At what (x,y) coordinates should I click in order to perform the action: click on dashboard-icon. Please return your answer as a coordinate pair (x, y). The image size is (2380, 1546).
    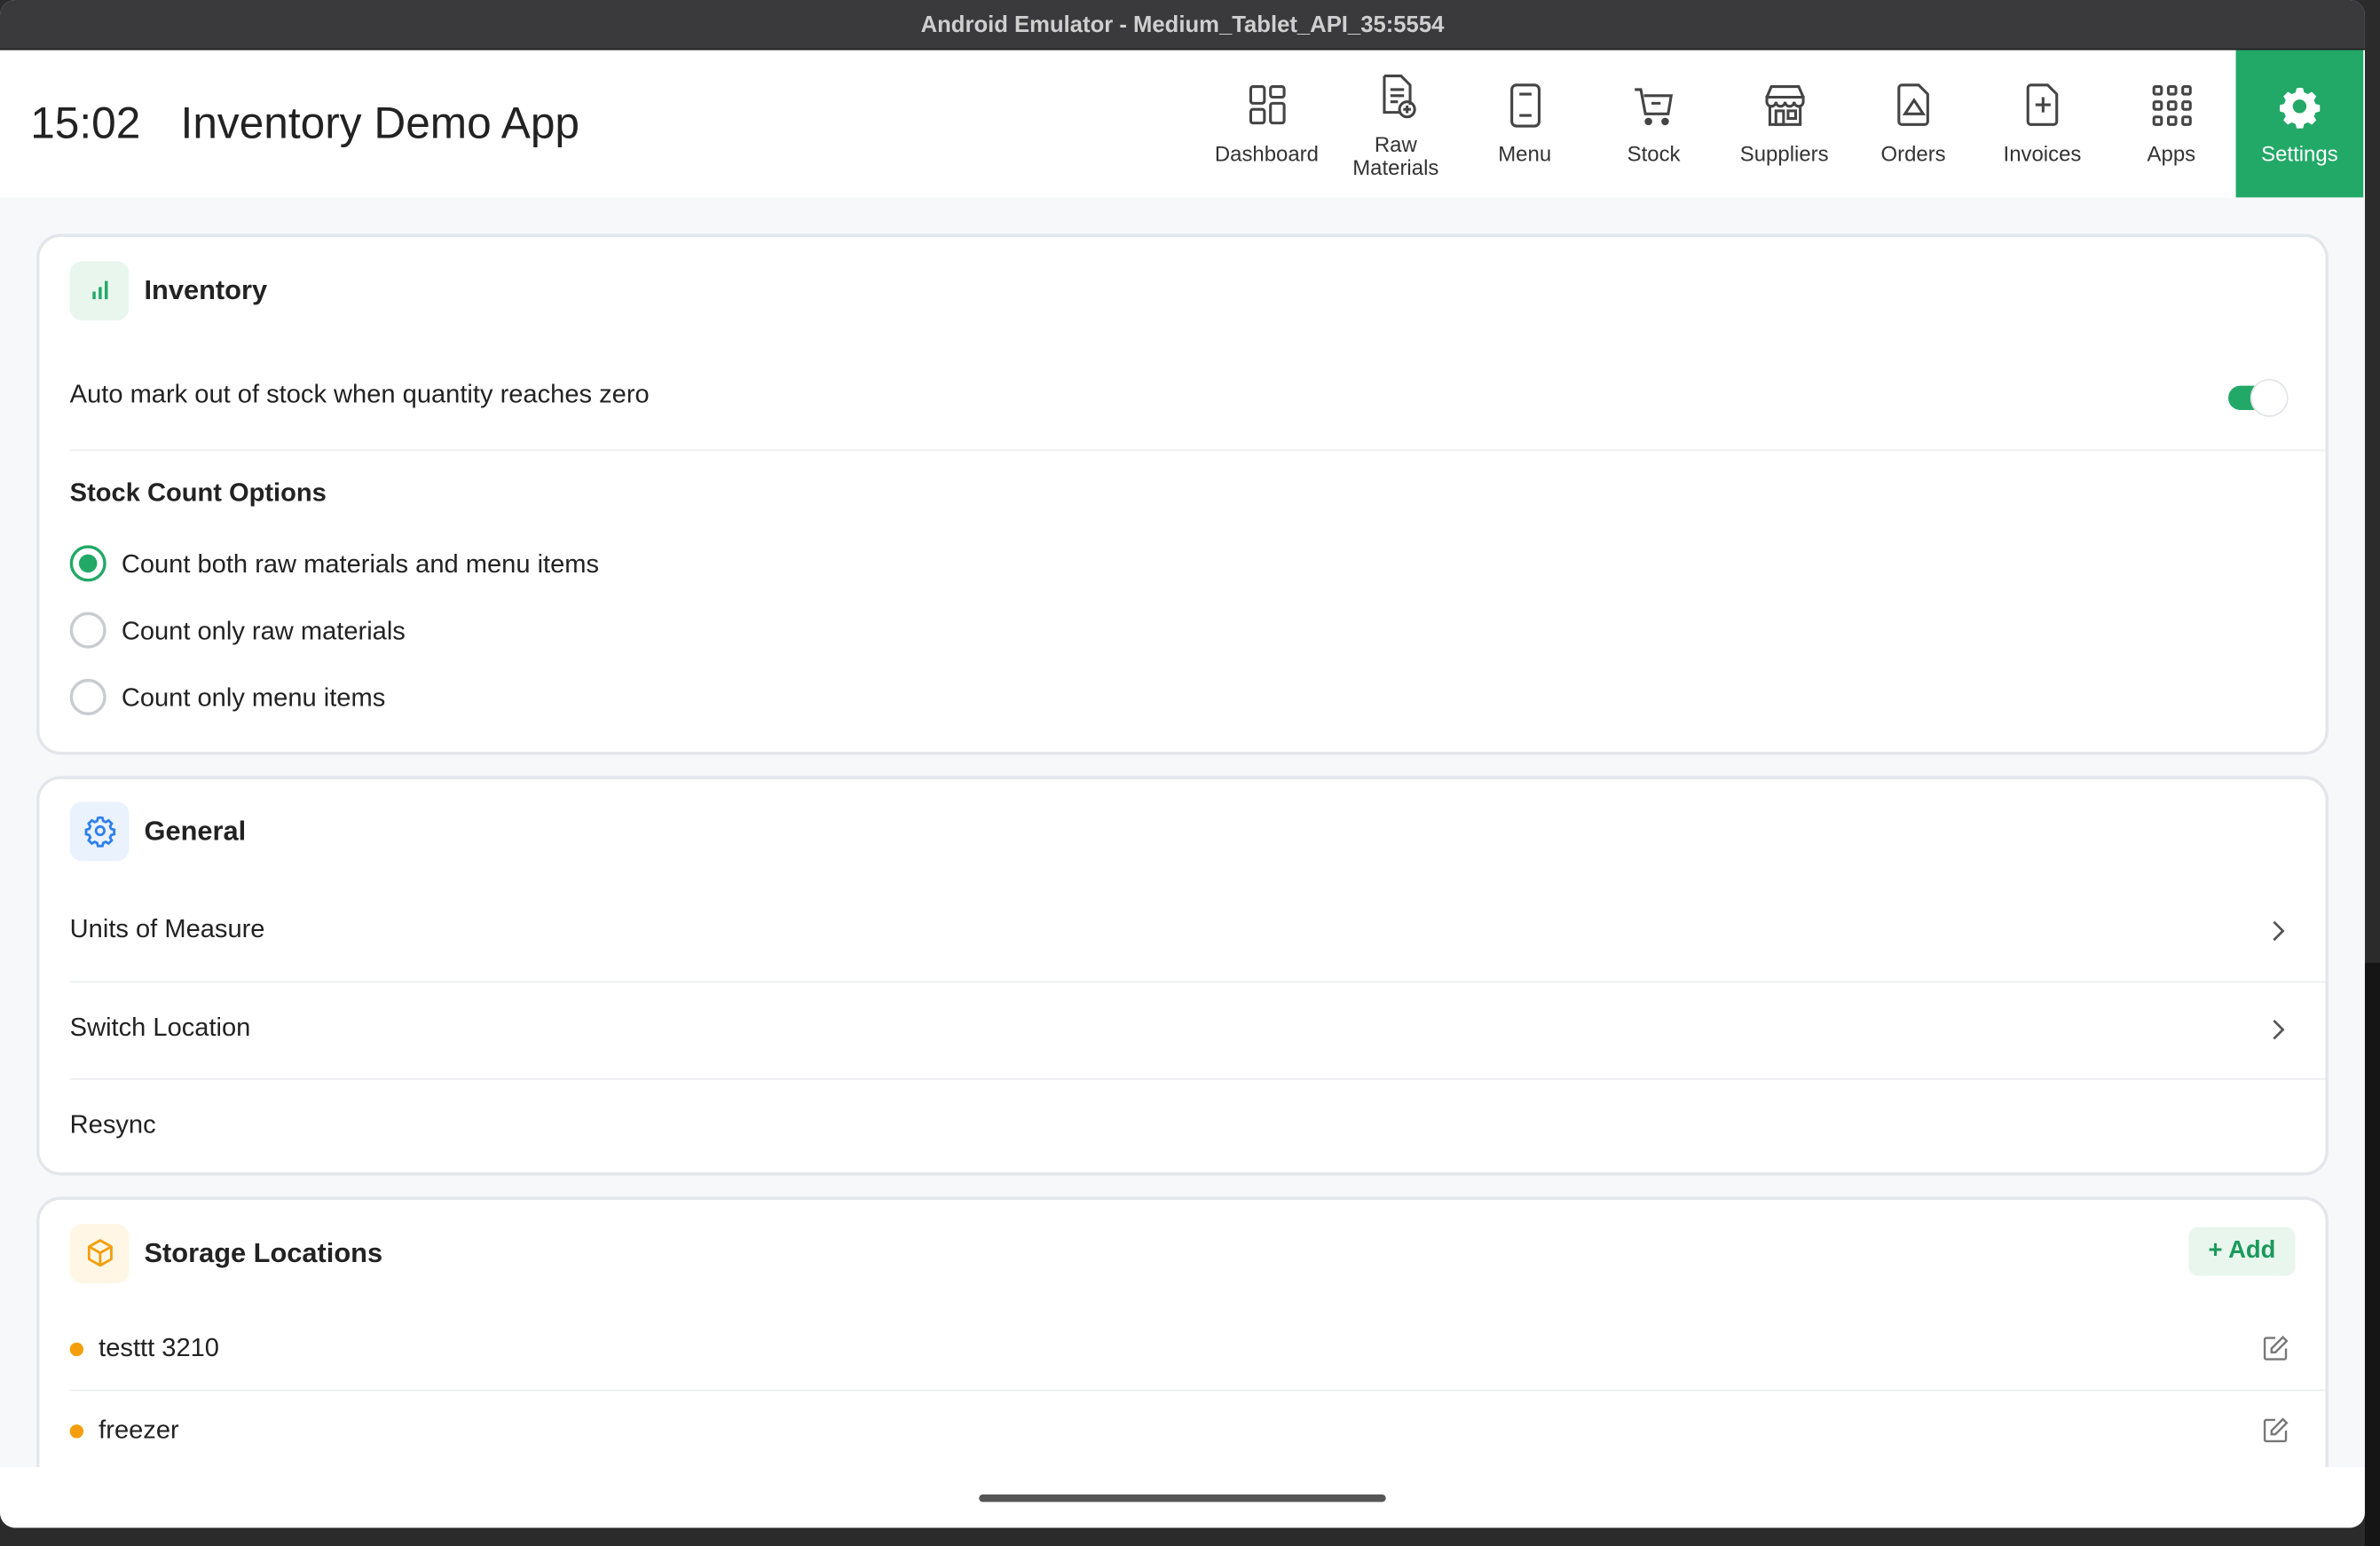
    Looking at the image, I should click on (1267, 104).